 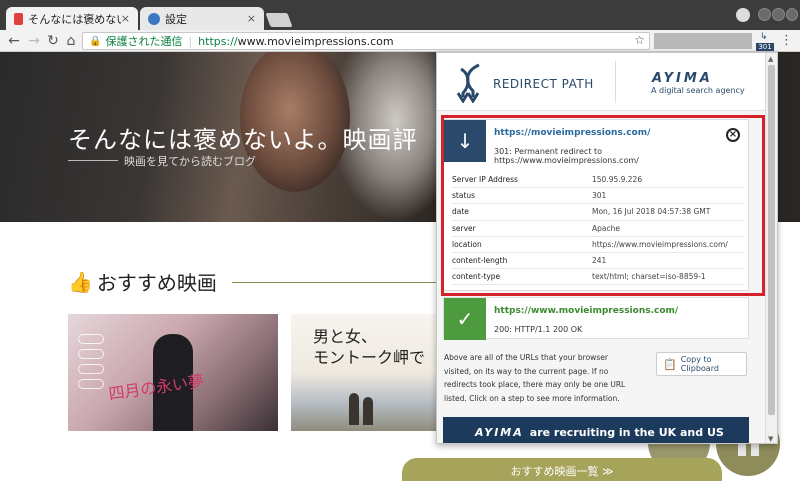 What do you see at coordinates (71, 41) in the screenshot?
I see `home-icon: ⌂` at bounding box center [71, 41].